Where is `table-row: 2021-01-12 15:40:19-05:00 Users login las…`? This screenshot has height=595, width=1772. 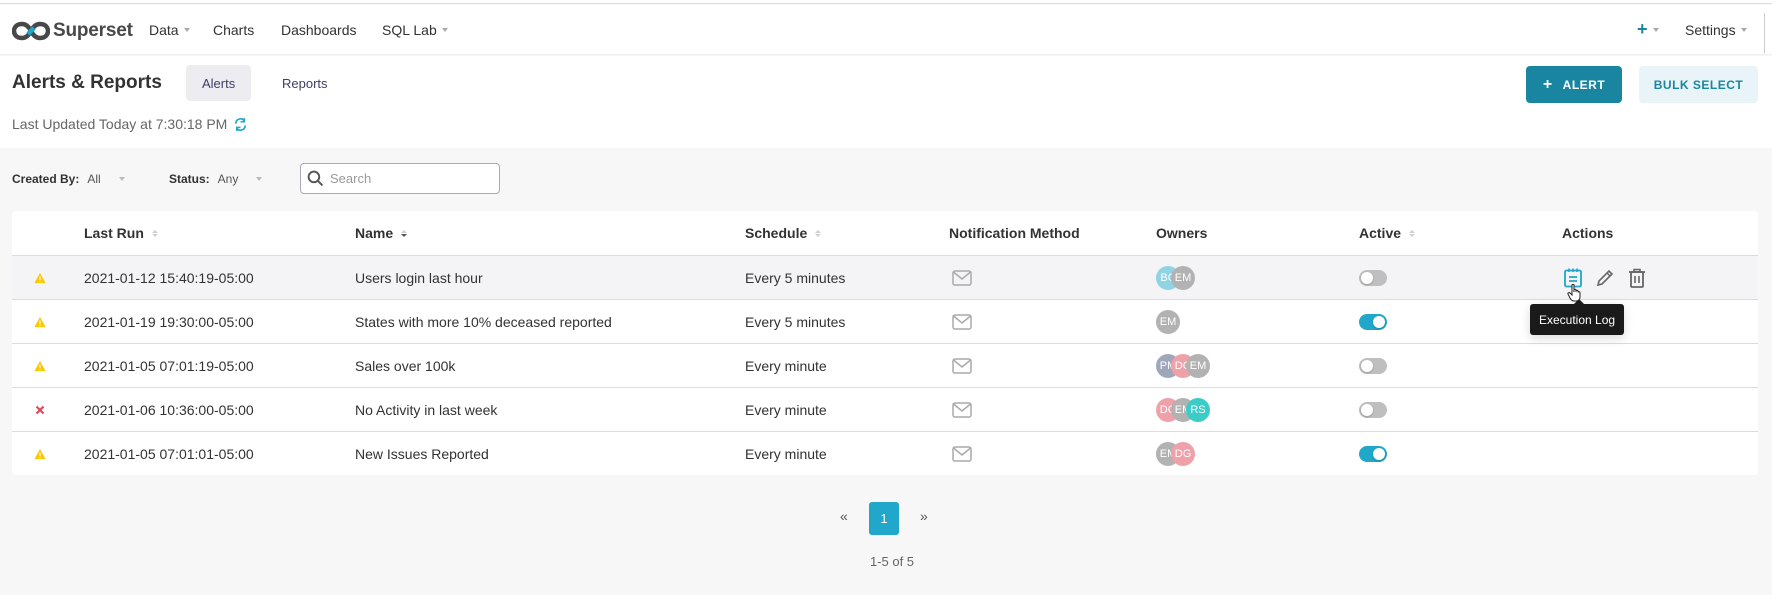
table-row: 2021-01-12 15:40:19-05:00 Users login las… is located at coordinates (885, 277).